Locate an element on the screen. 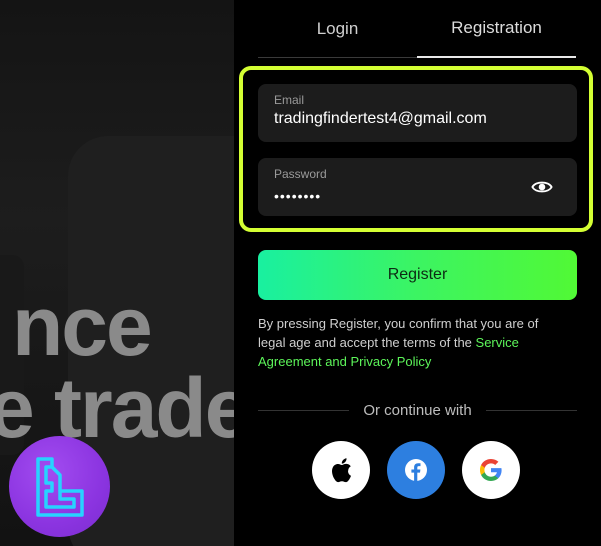 The image size is (601, 546). register-button: Register is located at coordinates (417, 275).